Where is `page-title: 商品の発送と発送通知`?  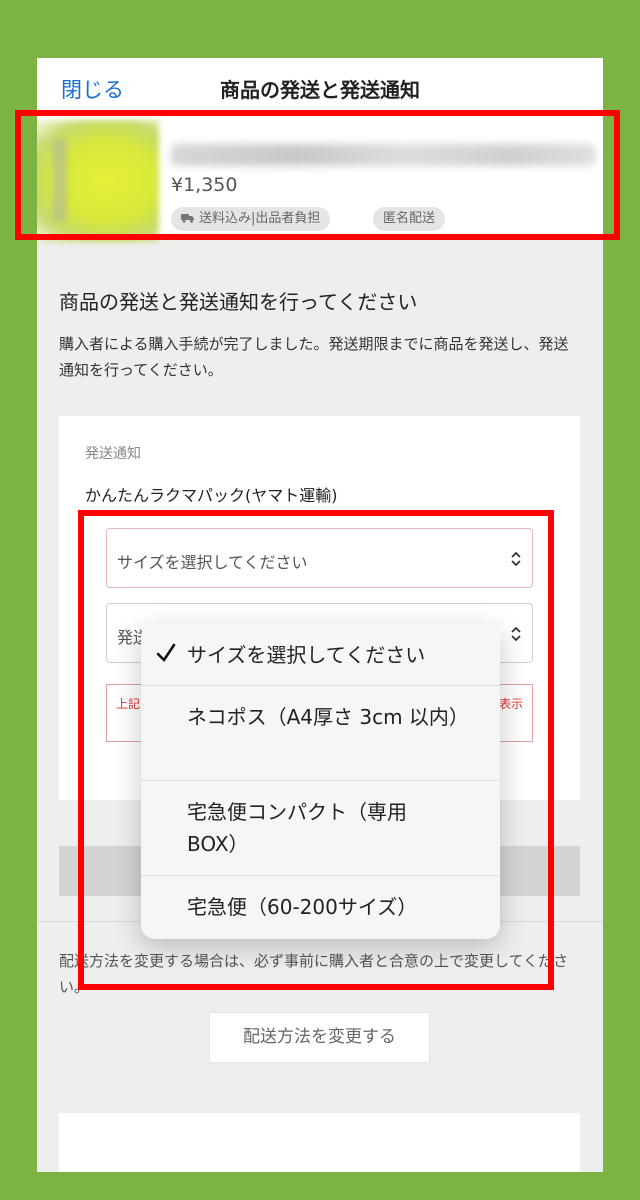 page-title: 商品の発送と発送通知 is located at coordinates (320, 90).